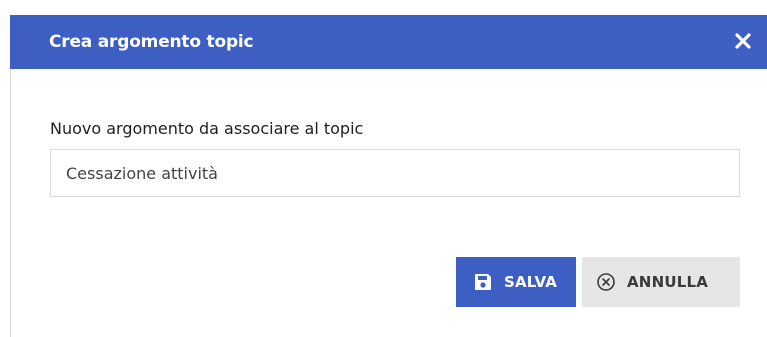 The image size is (767, 337). I want to click on topic-argument-input, so click(395, 173).